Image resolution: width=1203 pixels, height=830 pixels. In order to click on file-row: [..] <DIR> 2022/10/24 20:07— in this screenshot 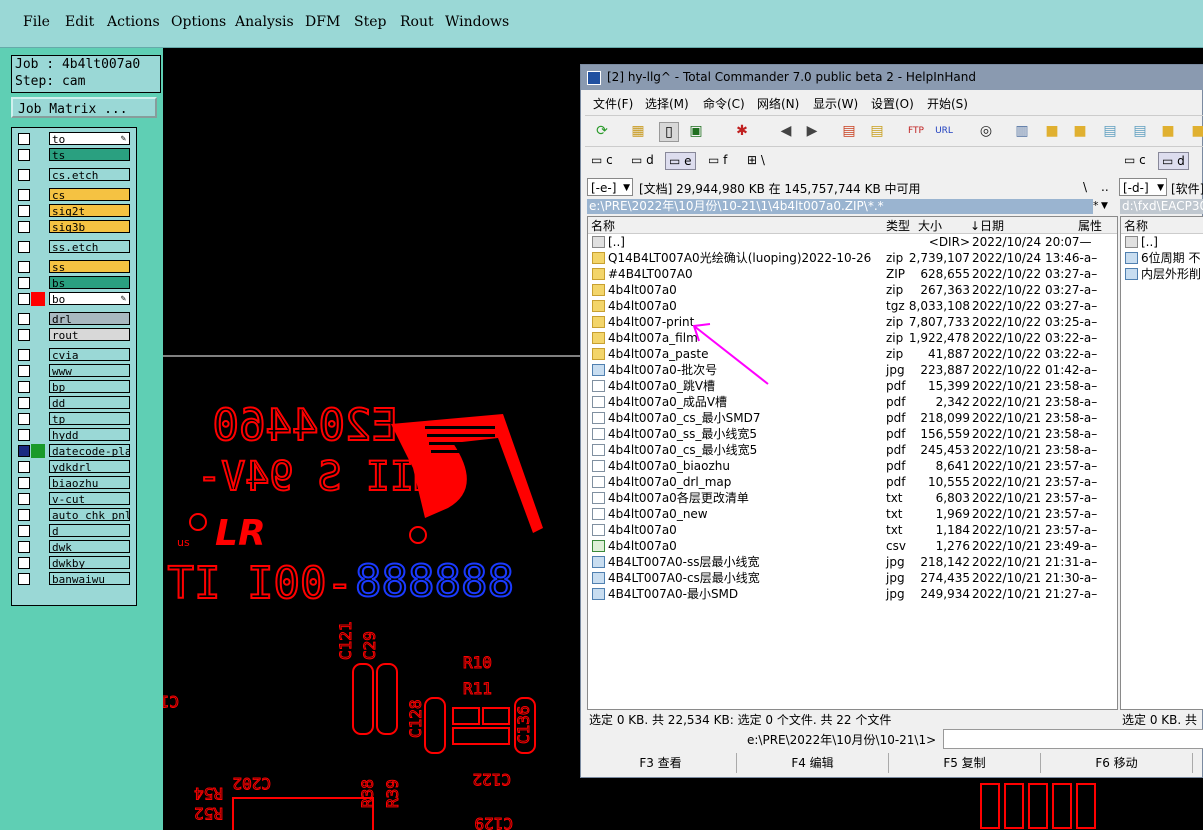, I will do `click(852, 242)`.